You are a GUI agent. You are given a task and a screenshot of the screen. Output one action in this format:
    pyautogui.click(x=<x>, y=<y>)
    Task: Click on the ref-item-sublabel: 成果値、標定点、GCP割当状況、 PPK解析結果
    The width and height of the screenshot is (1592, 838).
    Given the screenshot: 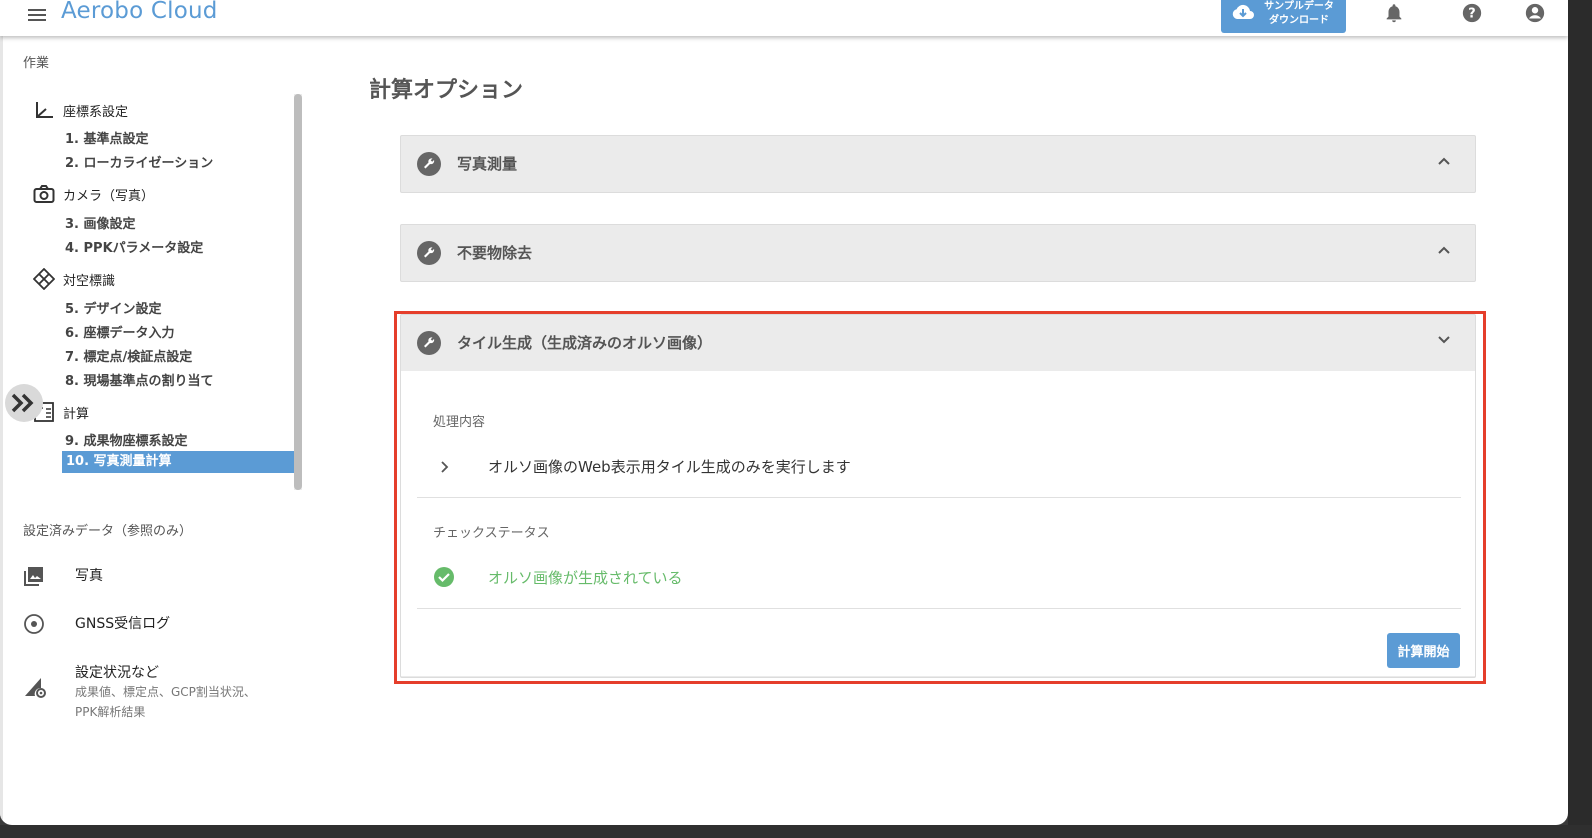 What is the action you would take?
    pyautogui.click(x=165, y=702)
    